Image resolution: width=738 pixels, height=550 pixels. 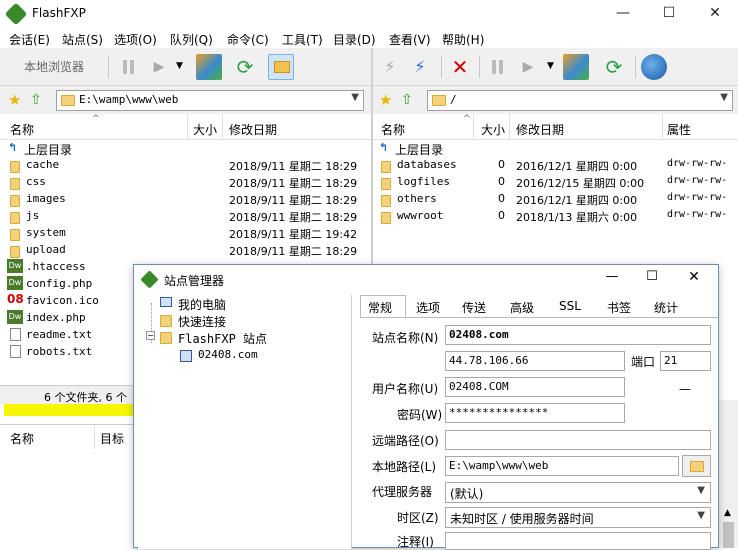 I want to click on tab-stats: 统计, so click(x=666, y=307).